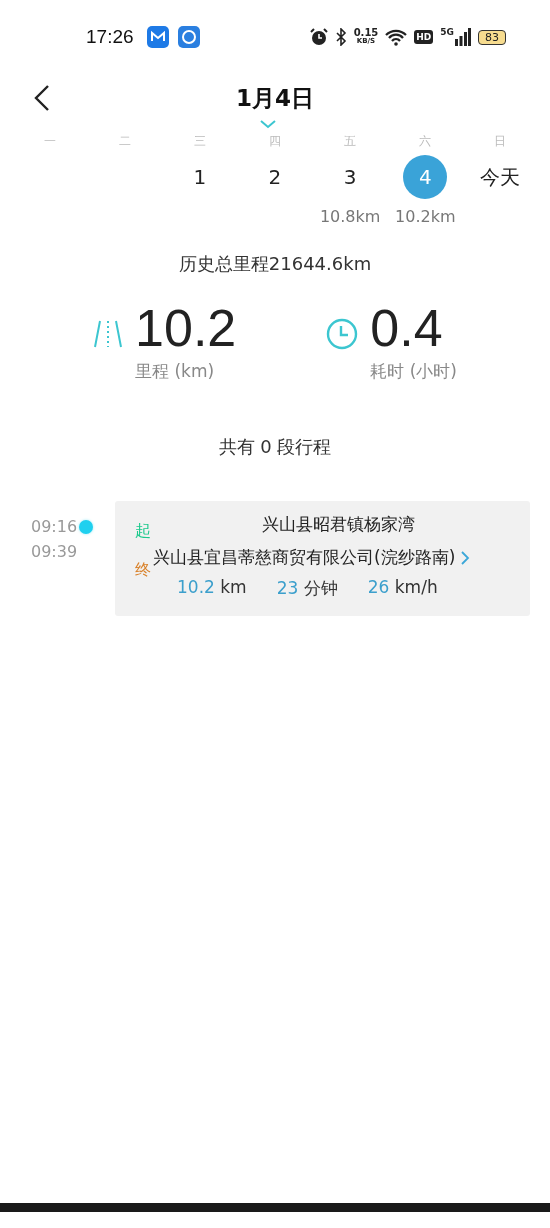 The image size is (550, 1228). I want to click on day-distance: 10.2km, so click(425, 216).